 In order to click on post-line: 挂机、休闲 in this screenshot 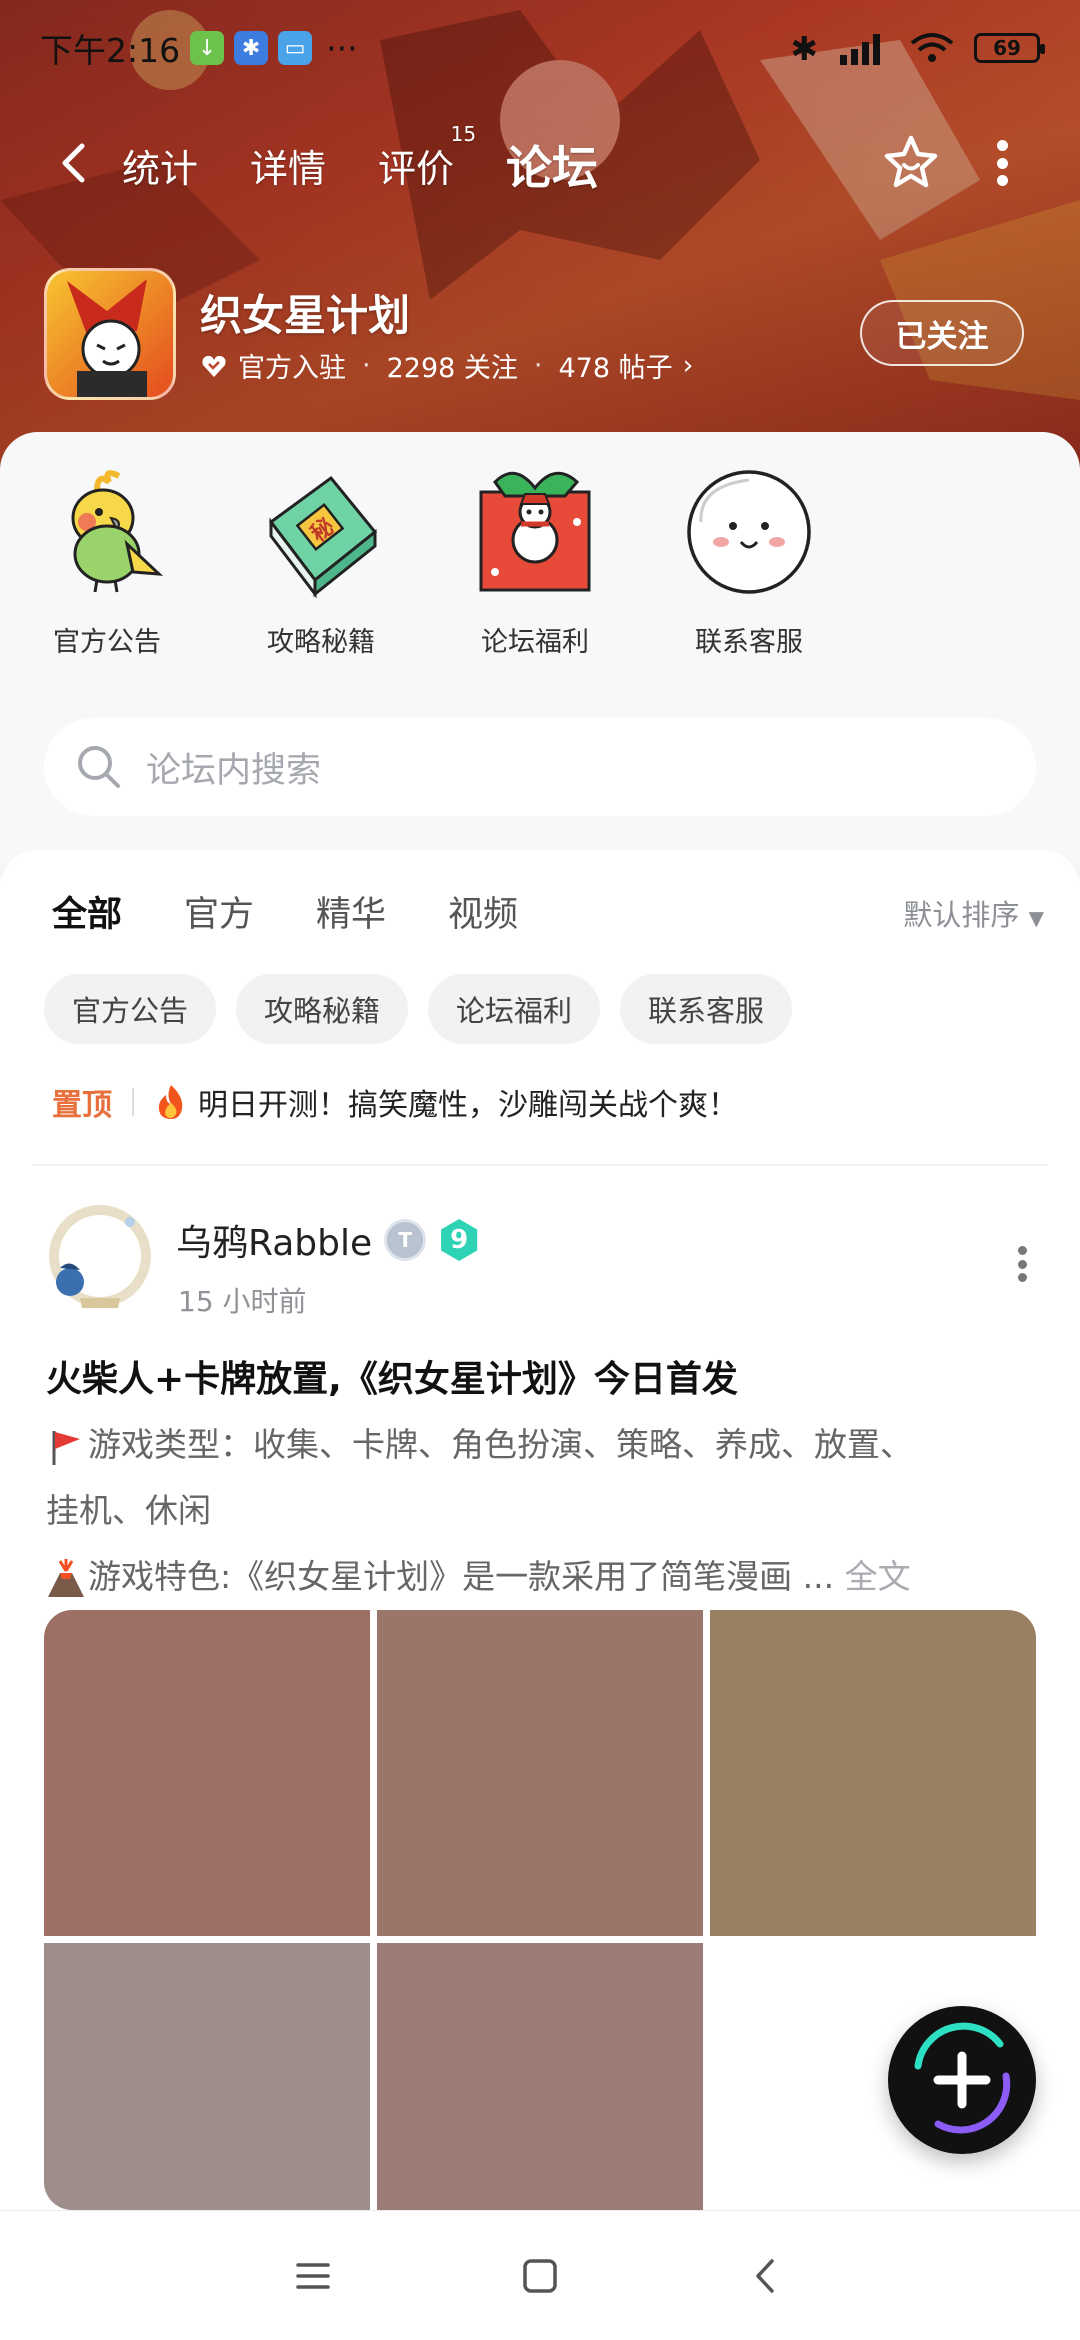, I will do `click(128, 1510)`.